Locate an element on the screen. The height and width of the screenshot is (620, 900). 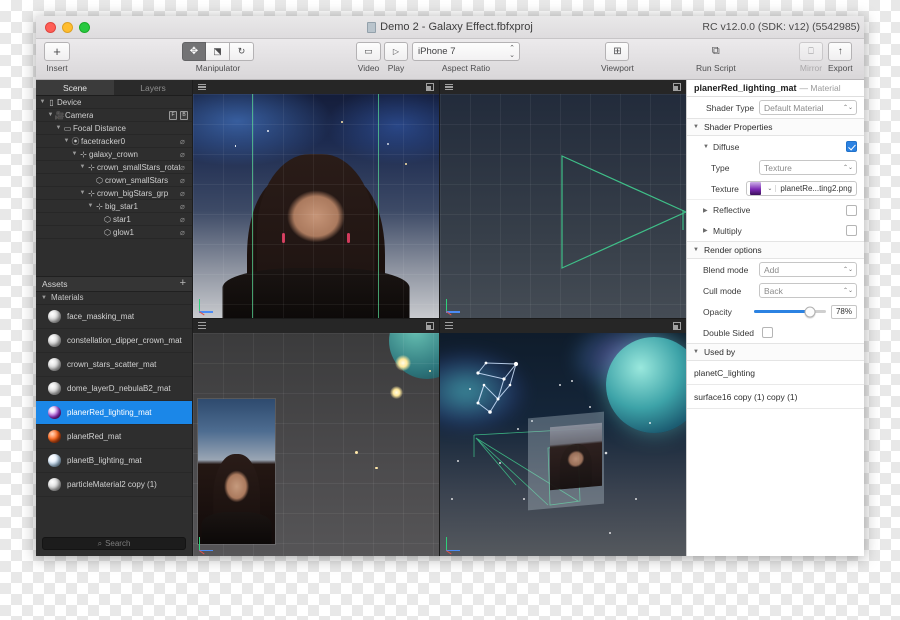
tree-item-facetracker0: ▼ ⦿ facetracker0 ⌀ is located at coordinates (114, 141).